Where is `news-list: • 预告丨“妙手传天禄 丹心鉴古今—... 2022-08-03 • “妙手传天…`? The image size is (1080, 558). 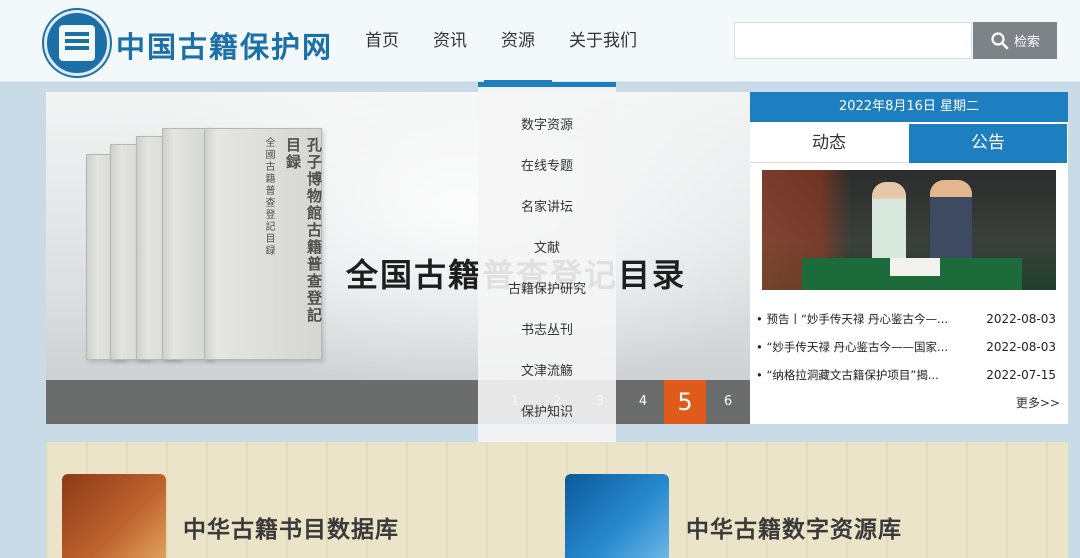
news-list: • 预告丨“妙手传天禄 丹心鉴古今—... 2022-08-03 • “妙手传天… is located at coordinates (906, 352).